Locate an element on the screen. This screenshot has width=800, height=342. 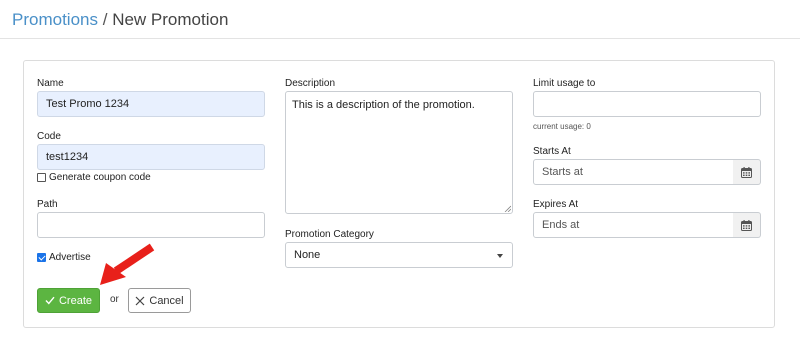
caret-down-icon is located at coordinates (500, 256).